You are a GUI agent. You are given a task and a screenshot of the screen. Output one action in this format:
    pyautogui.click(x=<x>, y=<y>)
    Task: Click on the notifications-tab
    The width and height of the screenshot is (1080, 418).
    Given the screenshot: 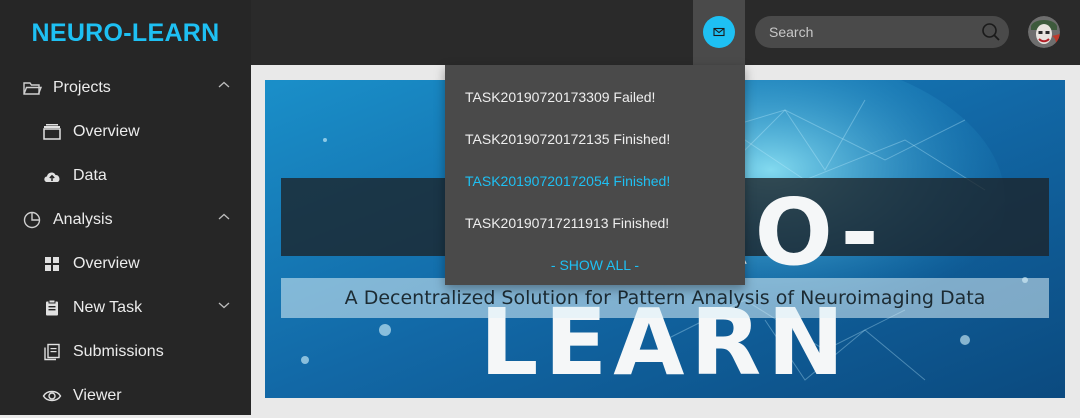 What is the action you would take?
    pyautogui.click(x=719, y=32)
    